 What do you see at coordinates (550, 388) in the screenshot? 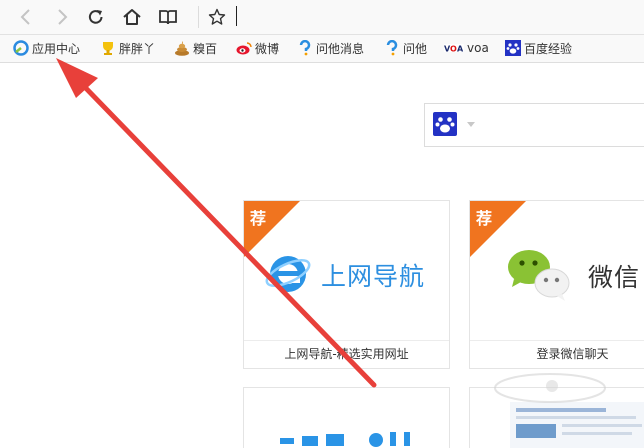
I see `watermark-logo` at bounding box center [550, 388].